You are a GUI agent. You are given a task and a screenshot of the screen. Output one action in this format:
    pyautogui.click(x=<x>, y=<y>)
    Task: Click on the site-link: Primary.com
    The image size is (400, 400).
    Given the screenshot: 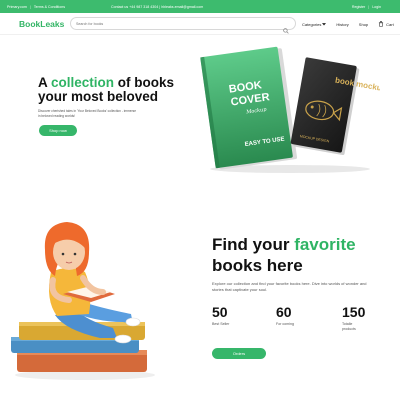 What is the action you would take?
    pyautogui.click(x=17, y=7)
    